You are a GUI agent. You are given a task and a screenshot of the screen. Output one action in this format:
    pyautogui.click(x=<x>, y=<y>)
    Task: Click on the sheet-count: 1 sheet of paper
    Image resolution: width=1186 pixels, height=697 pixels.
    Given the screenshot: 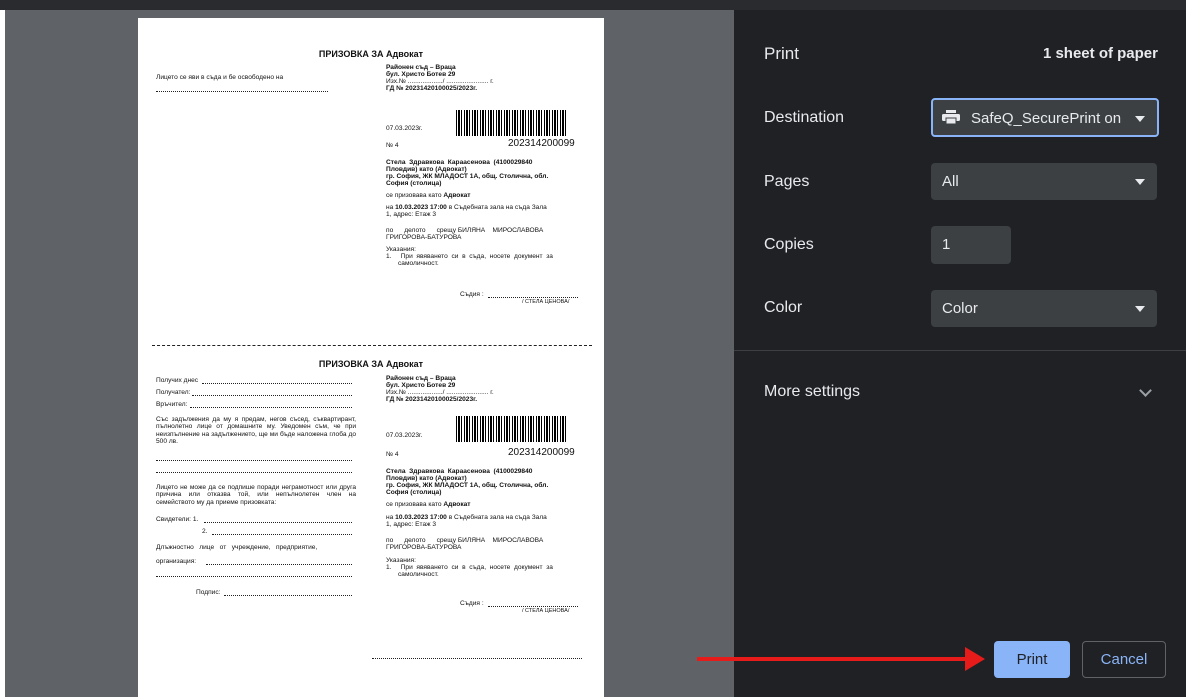 What is the action you would take?
    pyautogui.click(x=1100, y=53)
    